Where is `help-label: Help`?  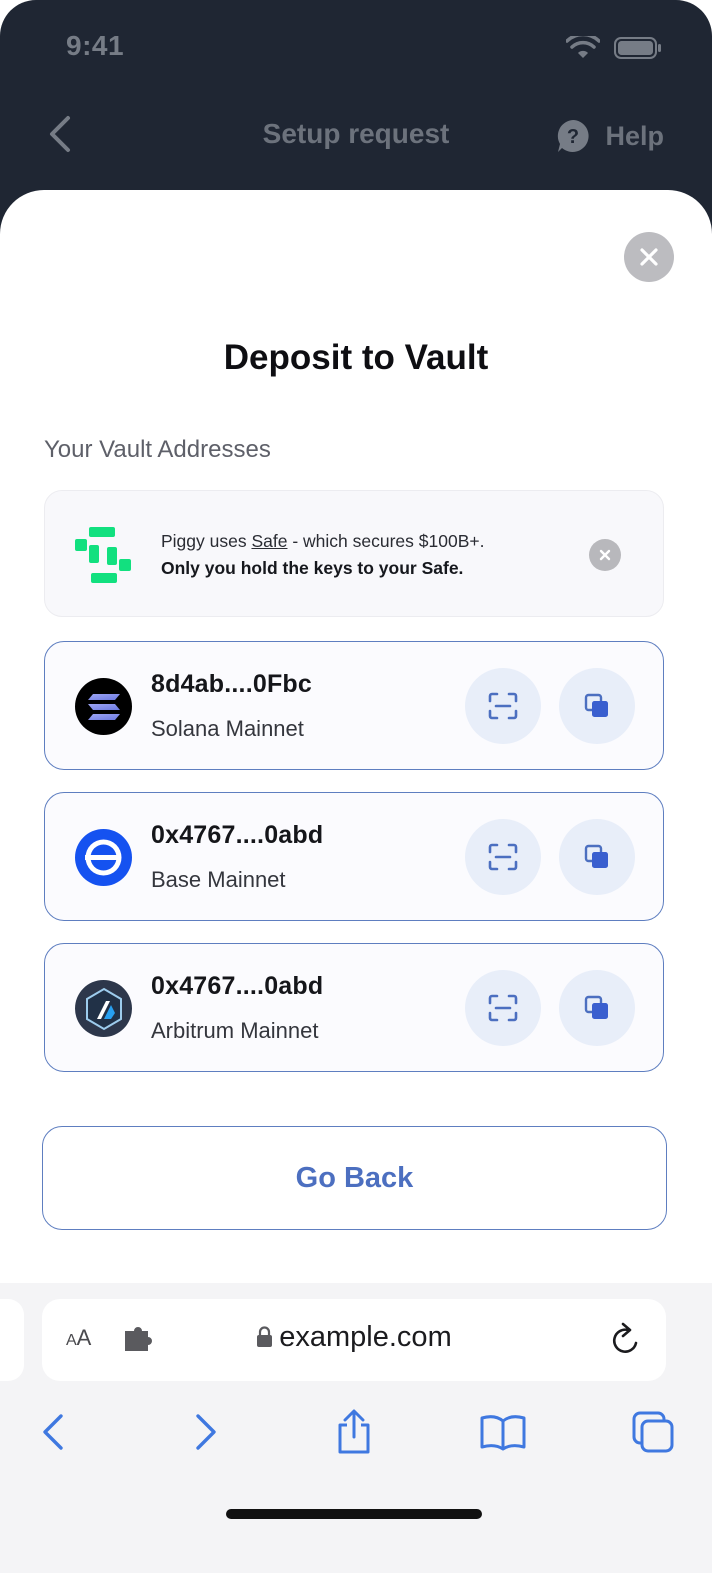
help-label: Help is located at coordinates (634, 135).